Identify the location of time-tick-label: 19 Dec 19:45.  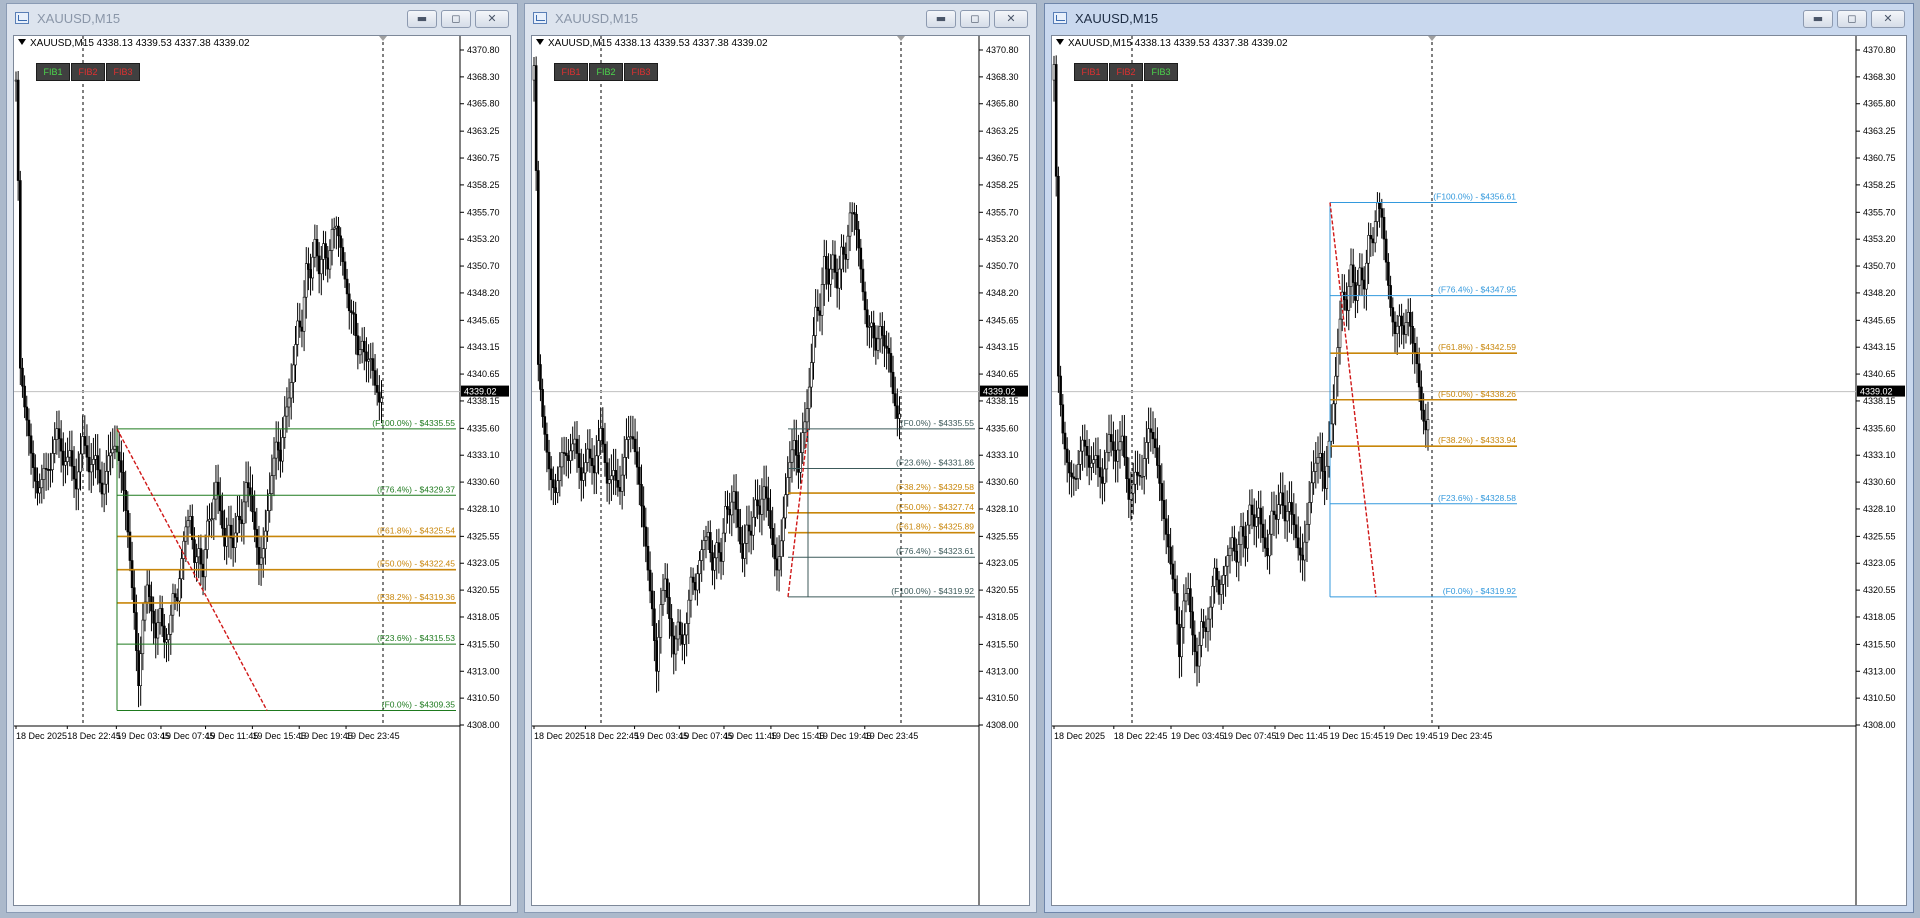
(326, 736).